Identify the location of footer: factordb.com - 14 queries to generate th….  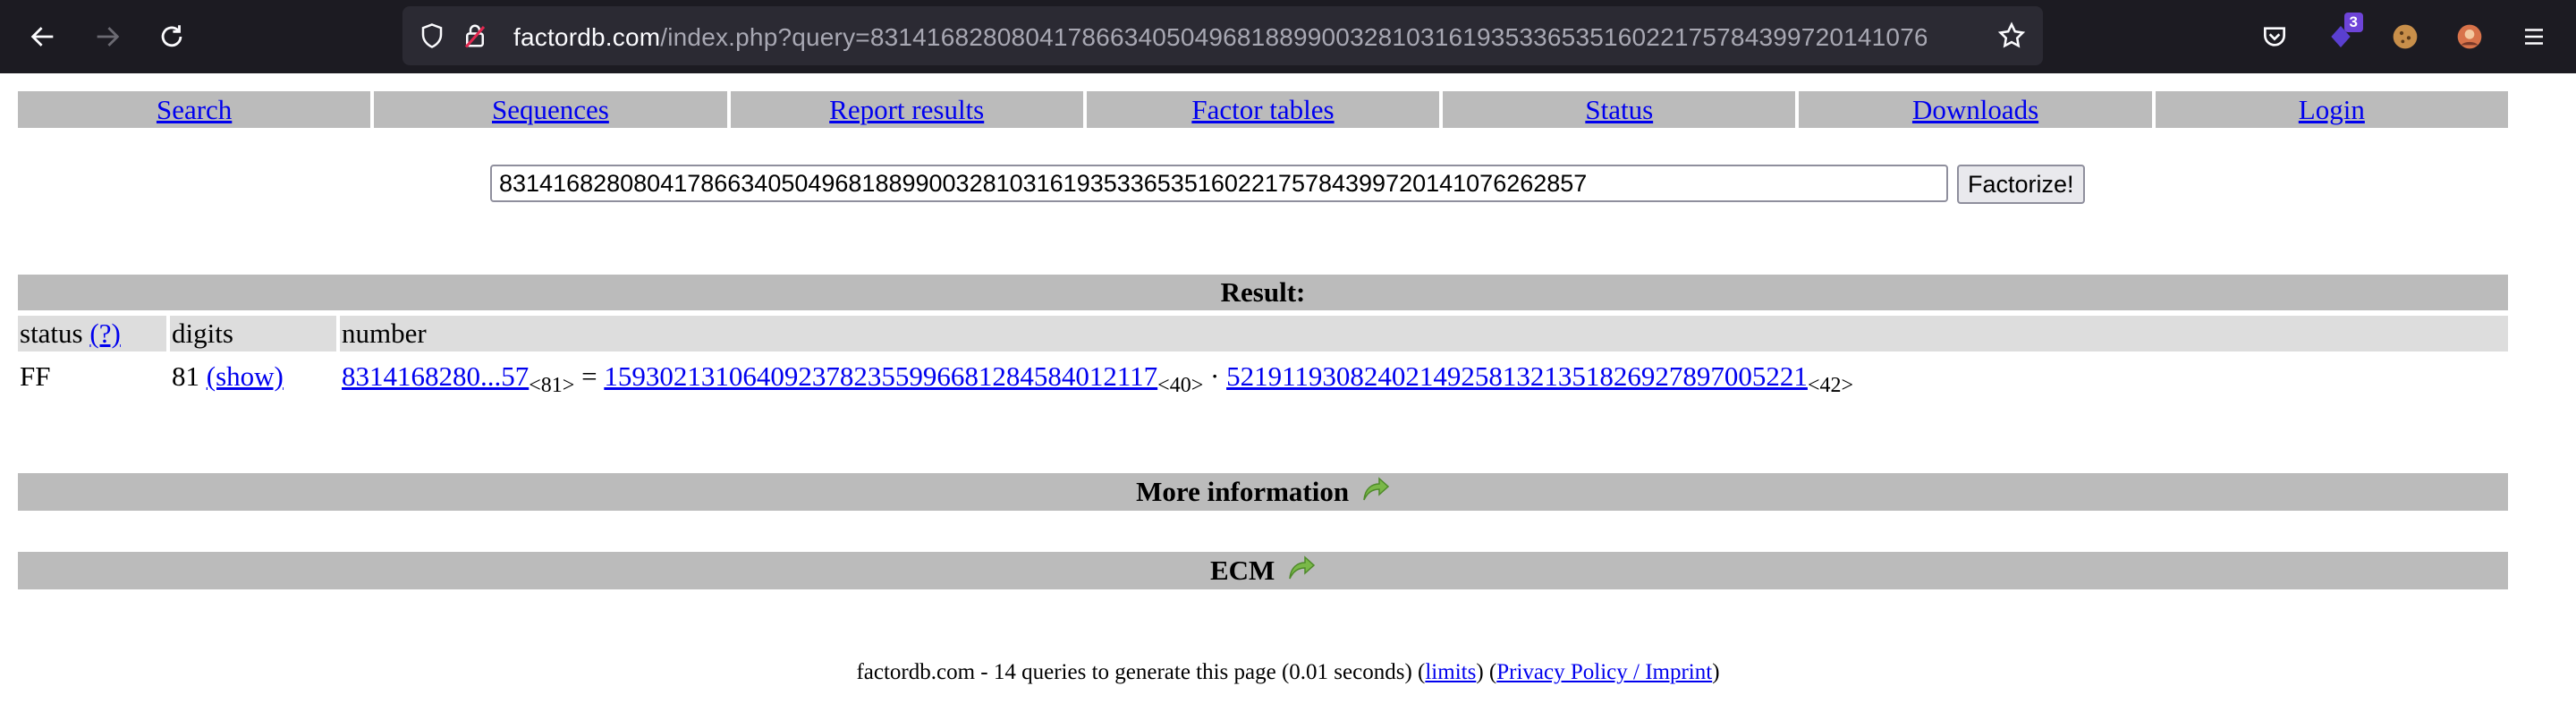
(1288, 672).